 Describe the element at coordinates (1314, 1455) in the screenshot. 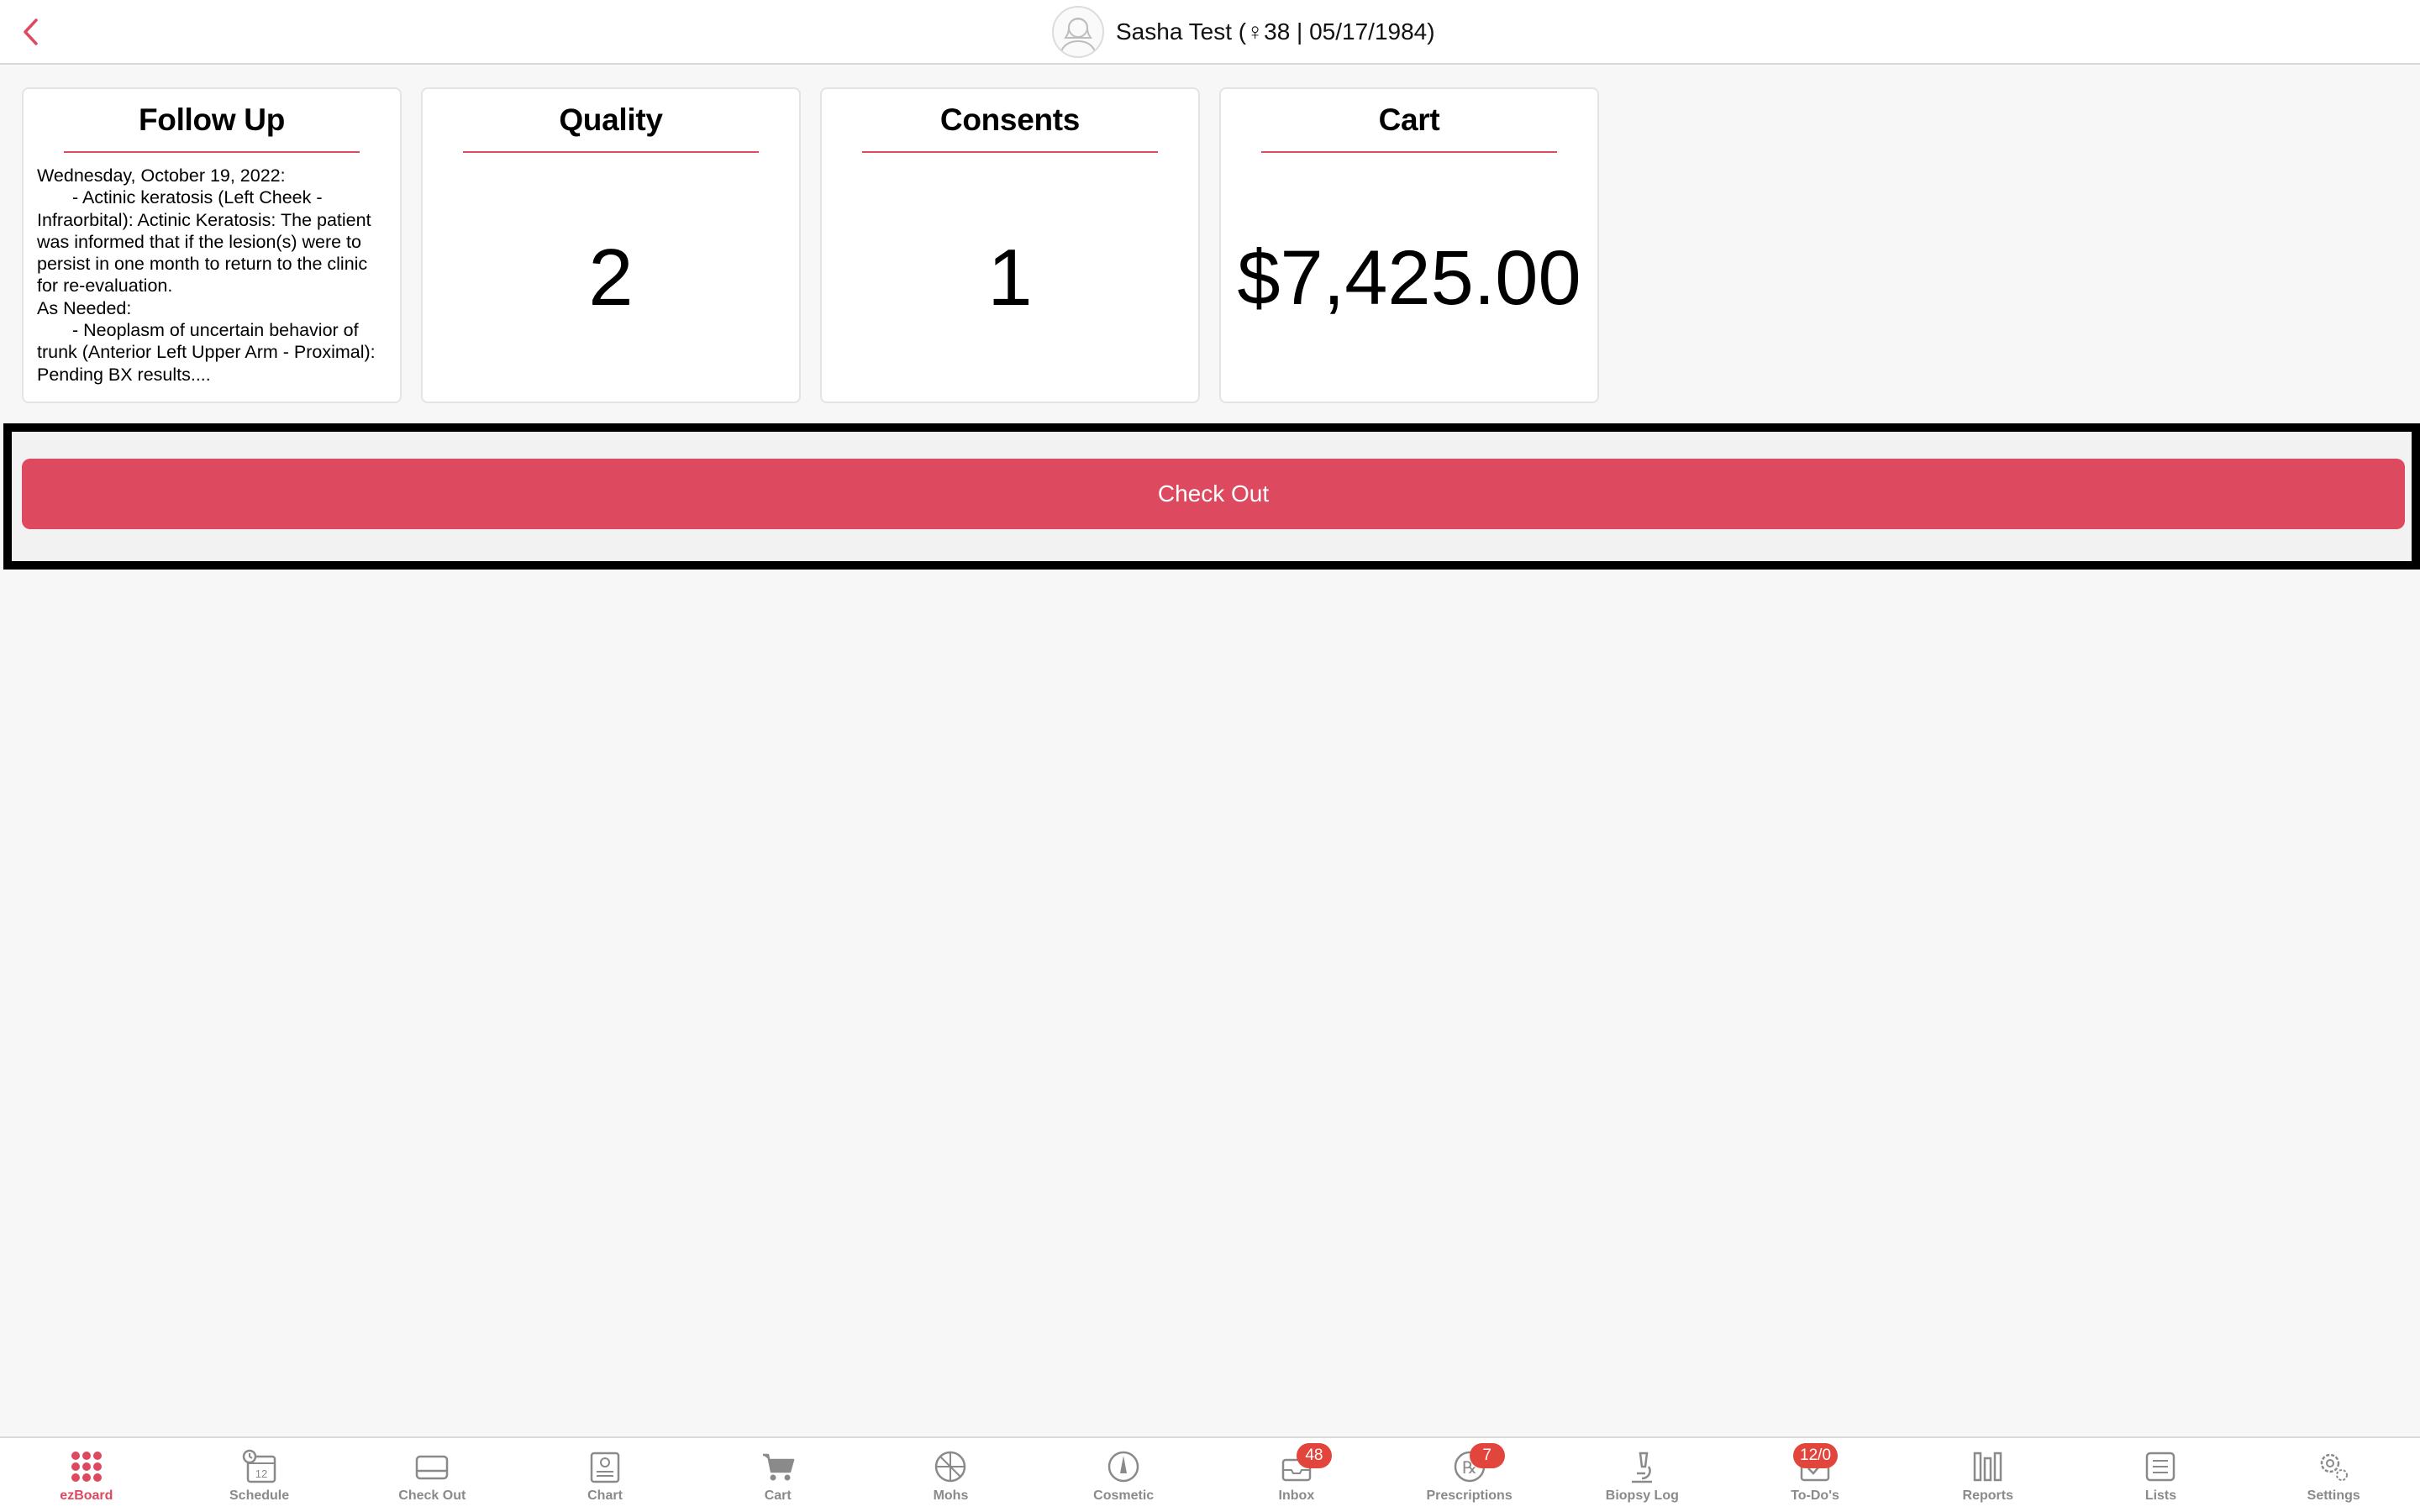

I see `inbox-badge: 48` at that location.